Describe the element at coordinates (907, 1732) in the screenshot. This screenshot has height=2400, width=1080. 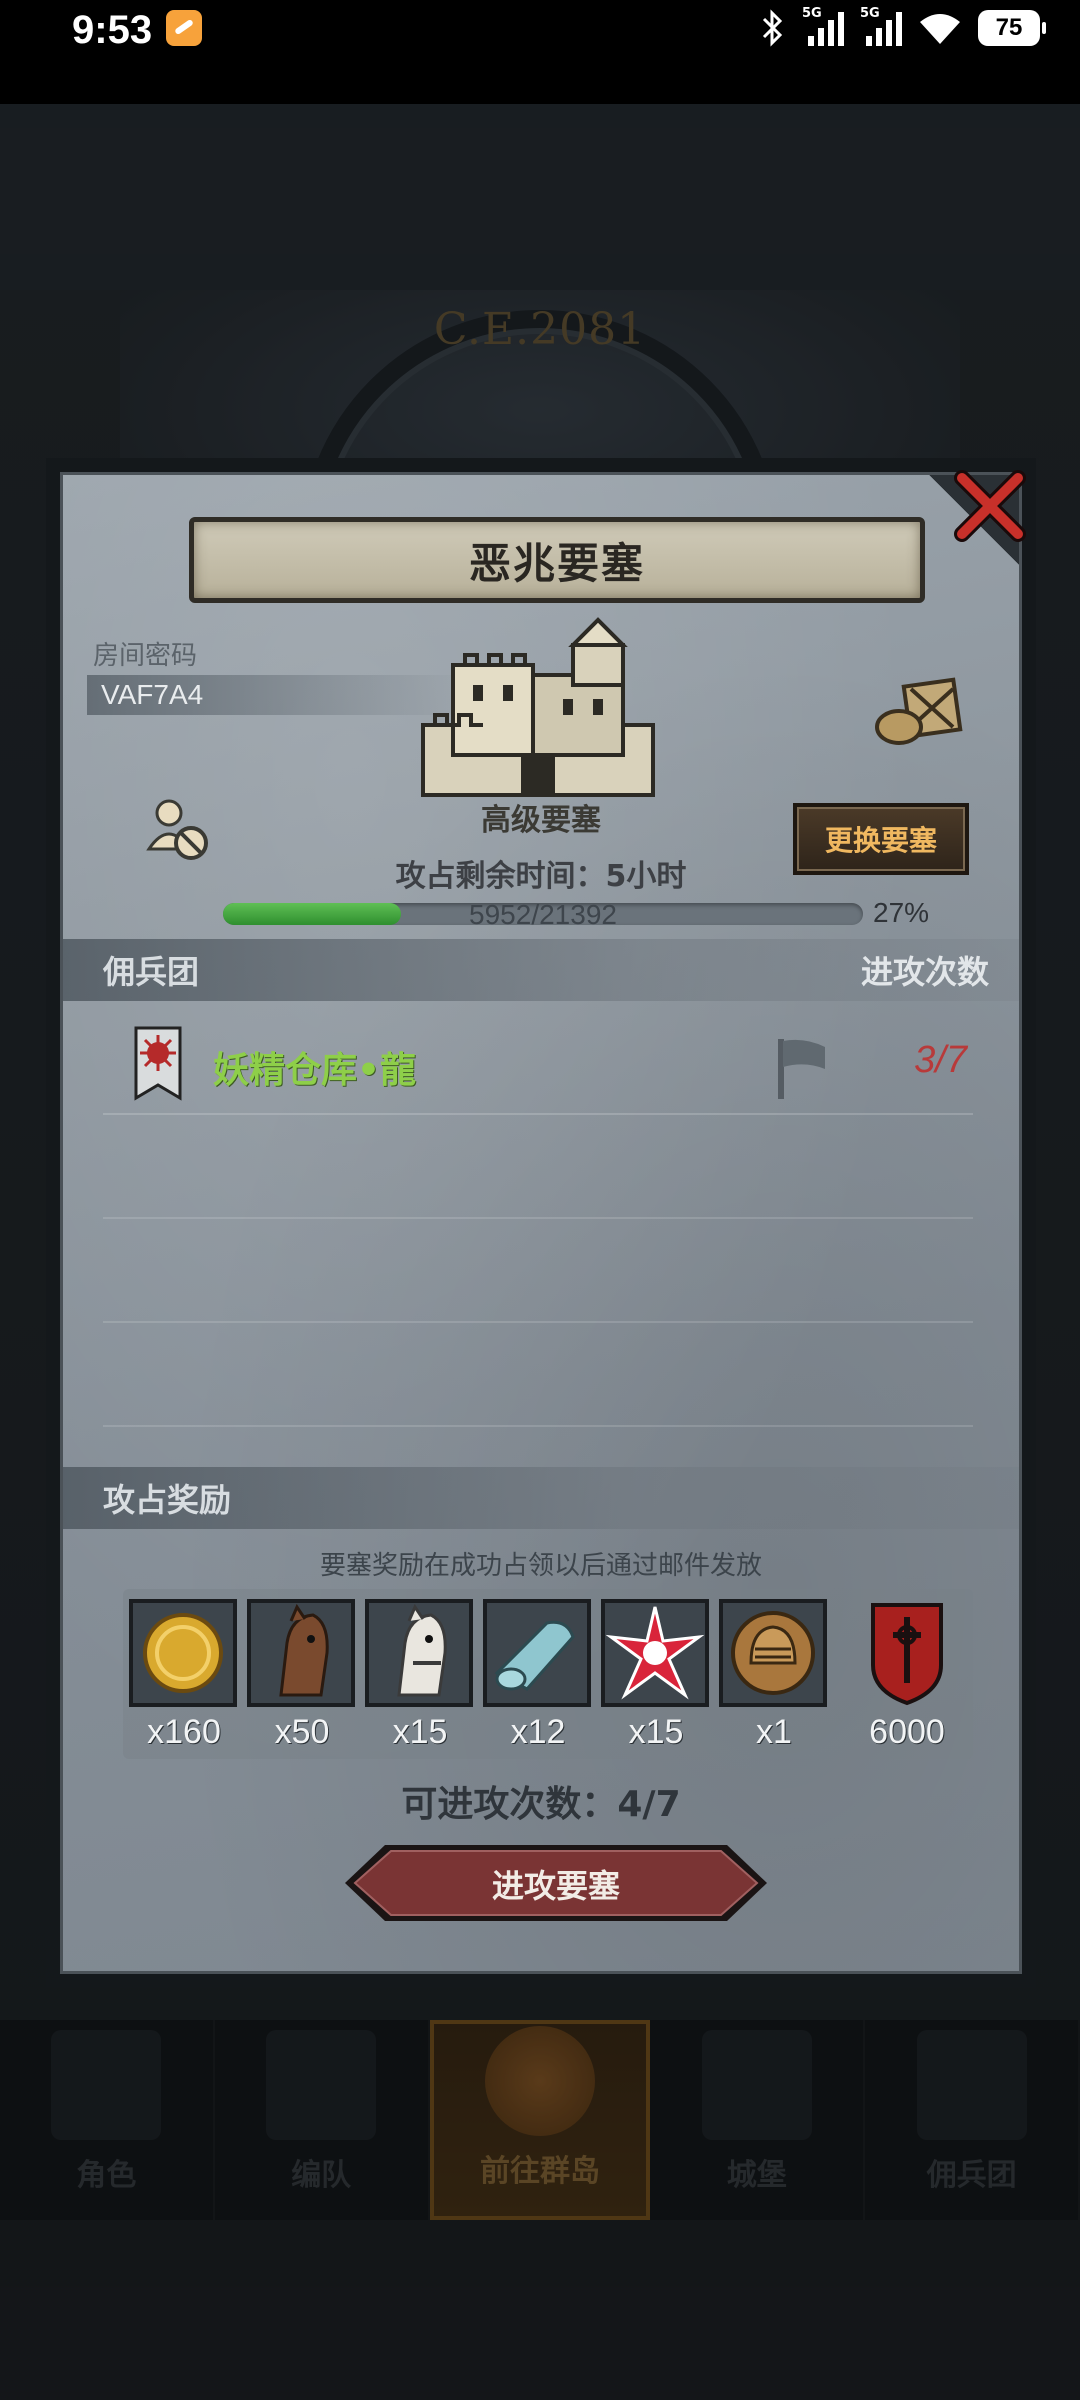
I see `reward-quantity: 6000` at that location.